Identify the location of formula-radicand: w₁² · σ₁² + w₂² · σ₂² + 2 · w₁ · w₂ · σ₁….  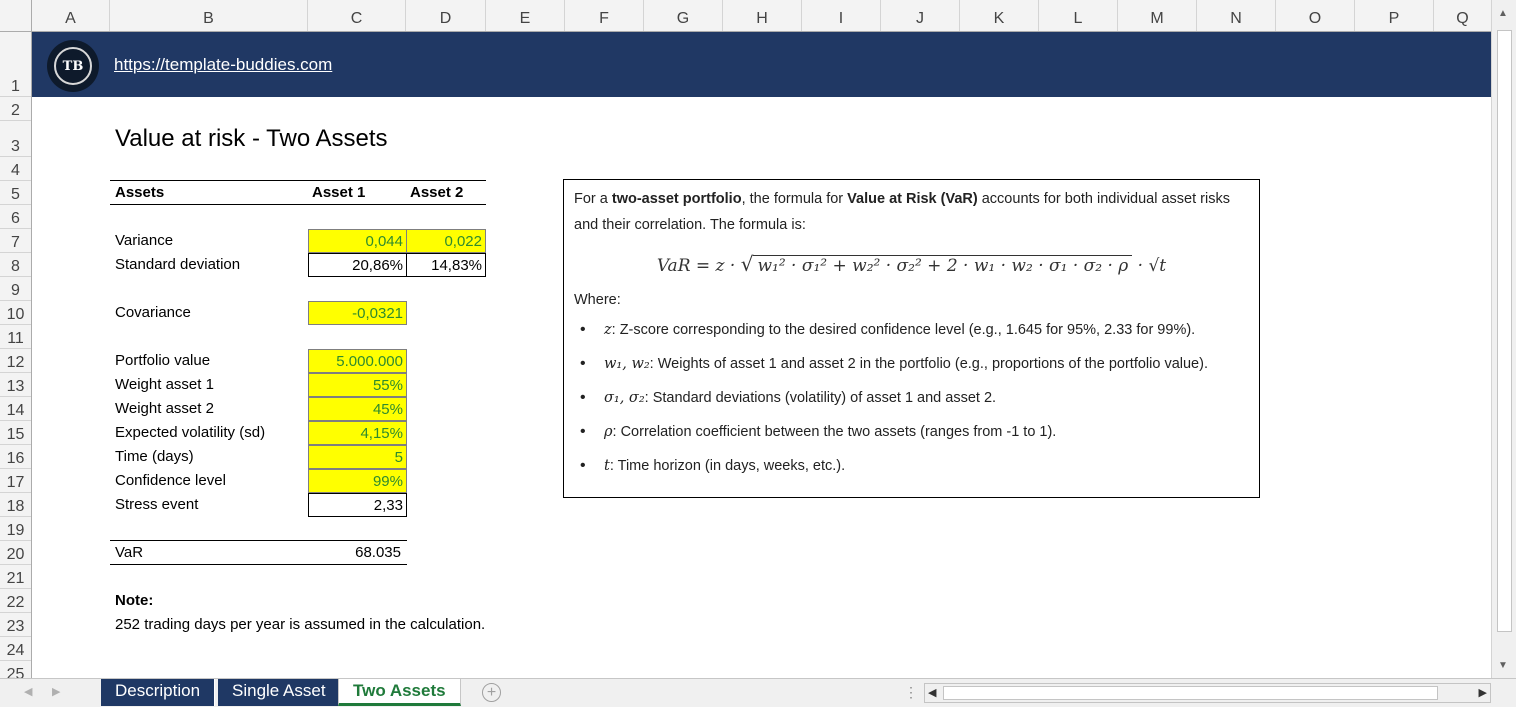
(943, 265).